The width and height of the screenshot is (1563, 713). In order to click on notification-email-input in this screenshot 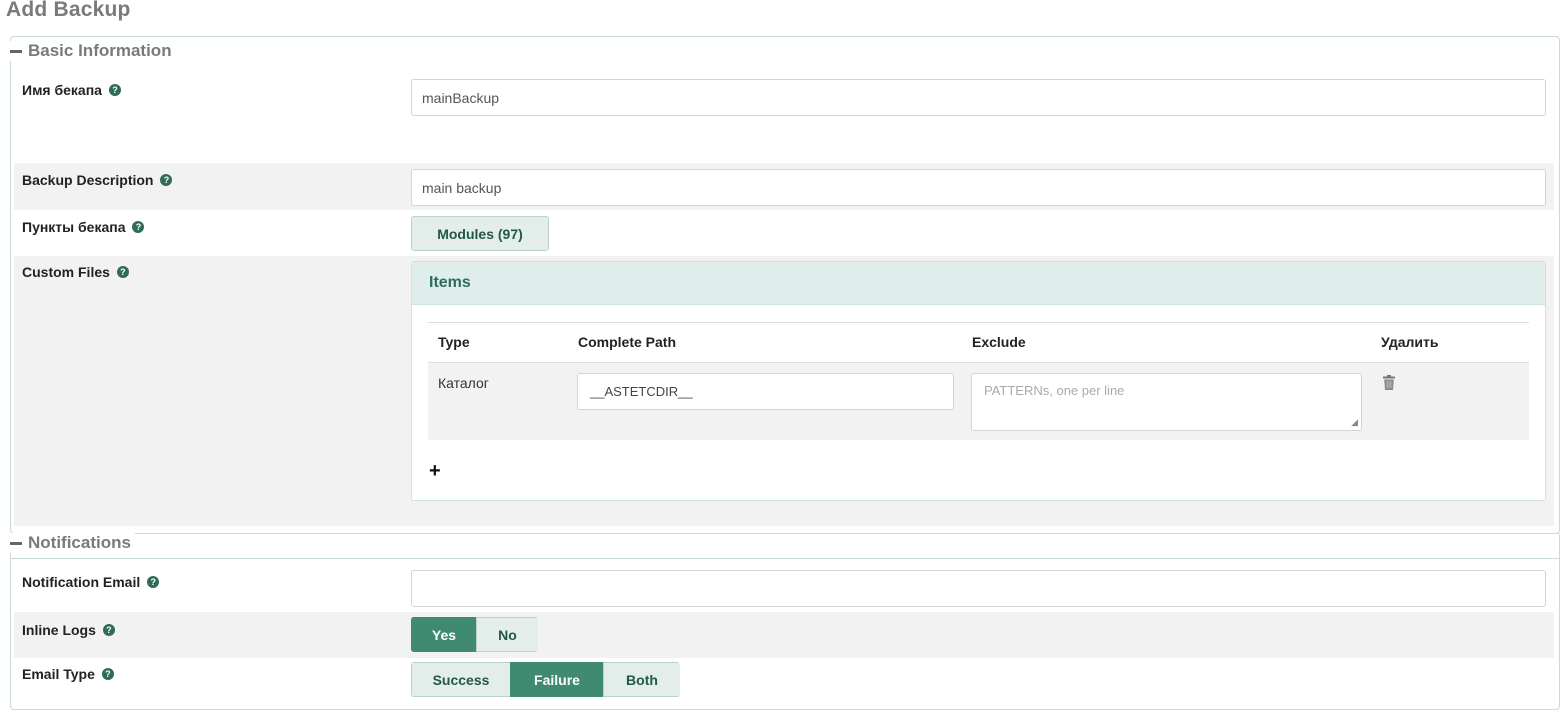, I will do `click(978, 588)`.